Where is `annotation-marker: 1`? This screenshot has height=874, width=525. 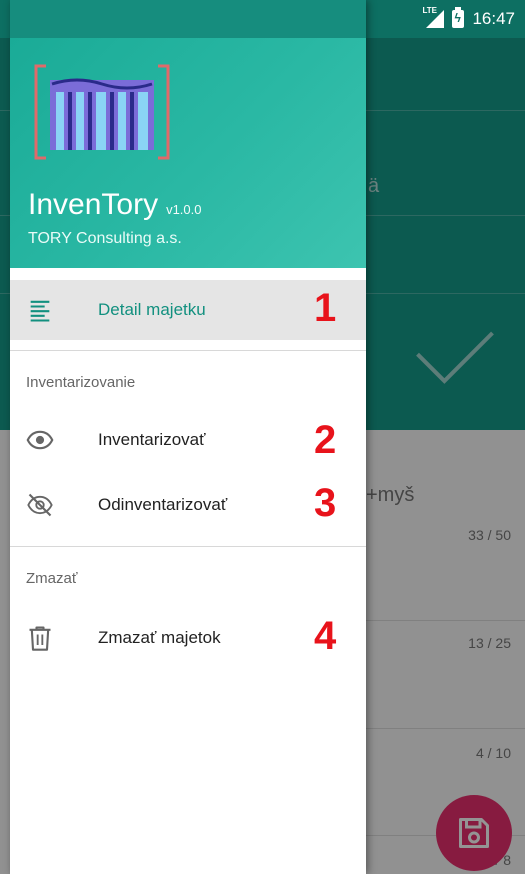 annotation-marker: 1 is located at coordinates (325, 308).